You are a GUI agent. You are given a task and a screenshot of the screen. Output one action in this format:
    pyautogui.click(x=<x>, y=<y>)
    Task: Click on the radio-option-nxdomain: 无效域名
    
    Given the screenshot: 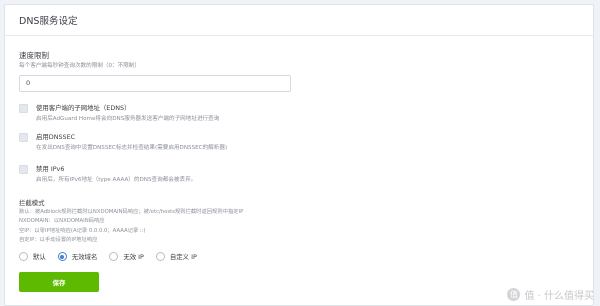 What is the action you would take?
    pyautogui.click(x=77, y=256)
    